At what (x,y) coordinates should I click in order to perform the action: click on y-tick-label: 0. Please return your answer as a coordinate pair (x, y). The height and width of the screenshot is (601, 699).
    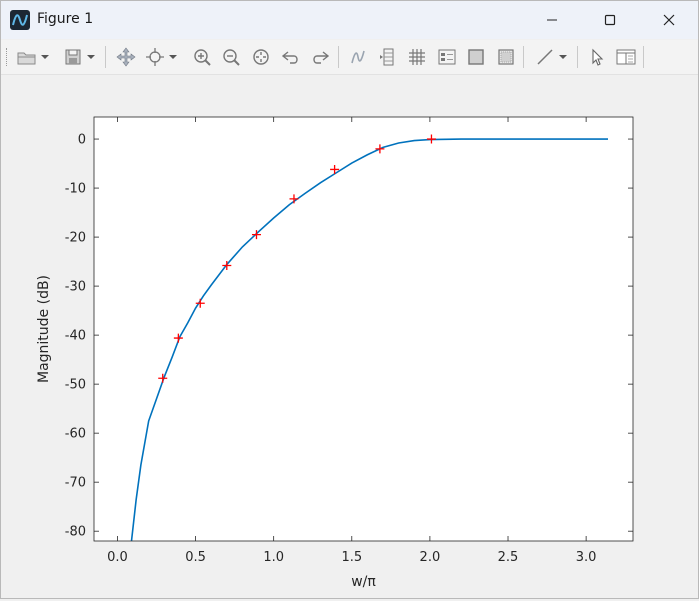
    Looking at the image, I should click on (82, 140).